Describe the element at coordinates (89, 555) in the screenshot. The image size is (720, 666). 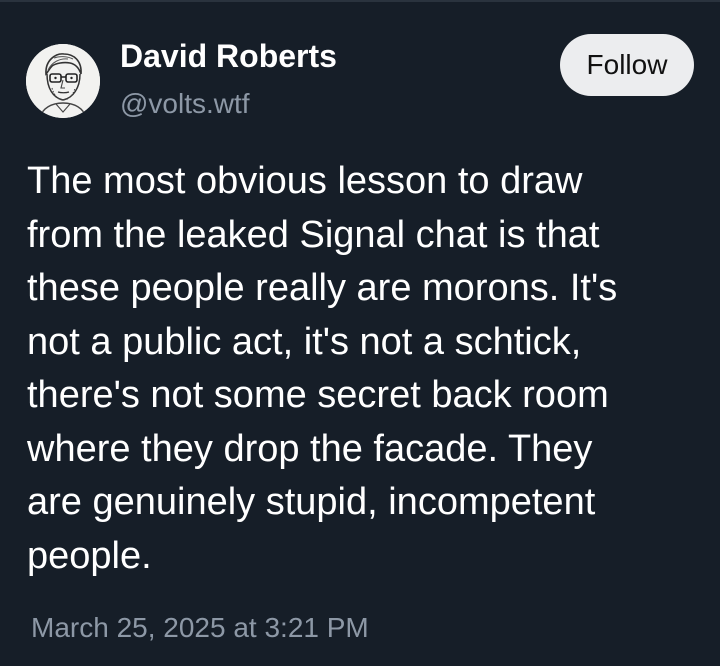
I see `post-text-line: people.` at that location.